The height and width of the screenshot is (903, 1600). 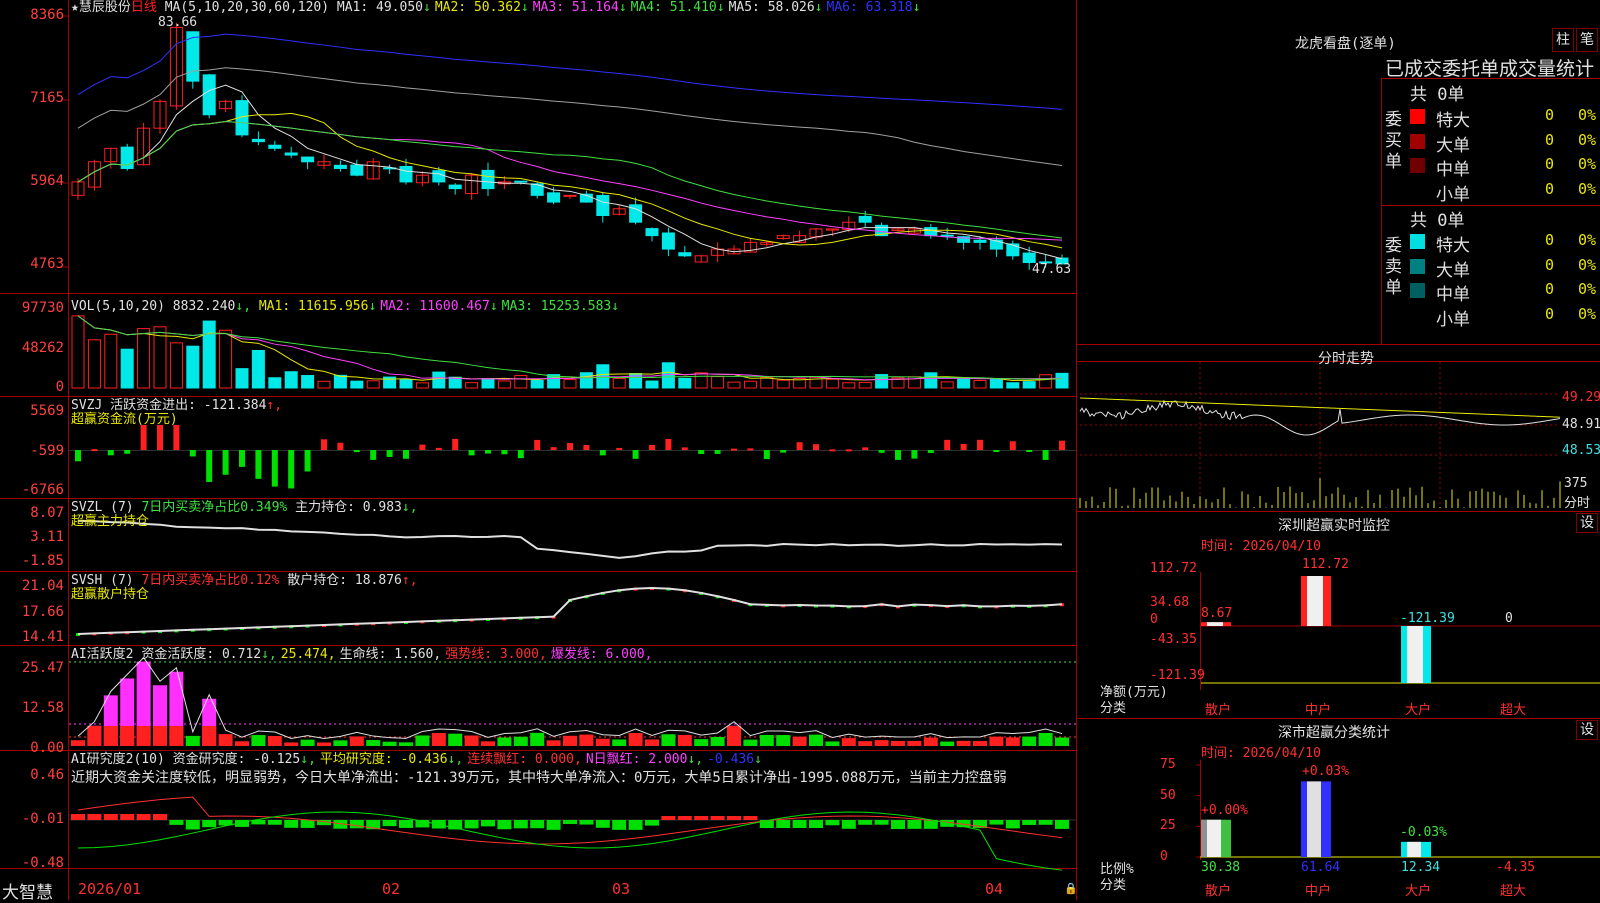 I want to click on svsh-subtitle: 超赢散户持仓, so click(x=110, y=594).